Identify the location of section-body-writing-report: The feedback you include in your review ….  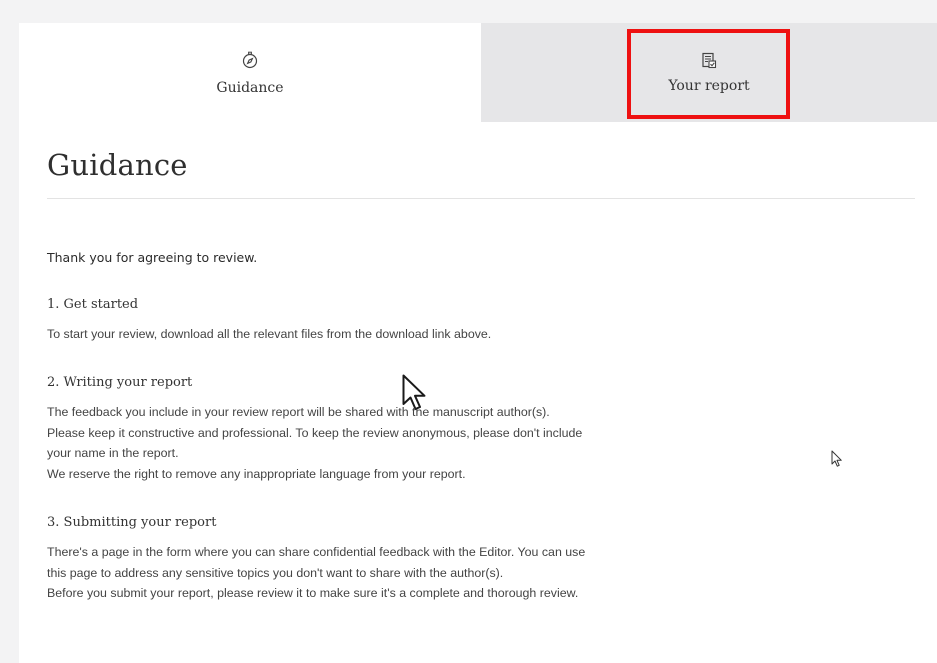
(347, 443).